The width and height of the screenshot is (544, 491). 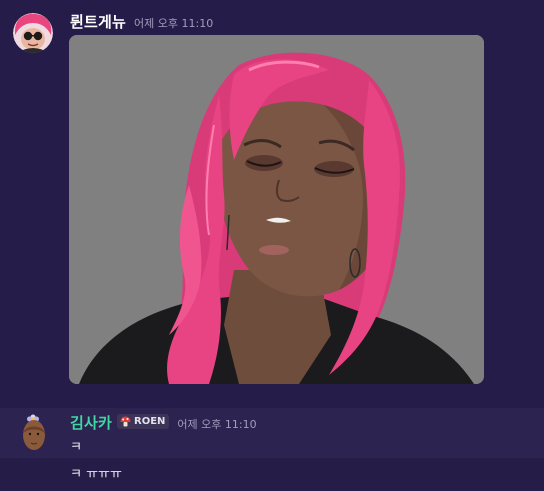 I want to click on role-badge: ROEN, so click(x=143, y=421).